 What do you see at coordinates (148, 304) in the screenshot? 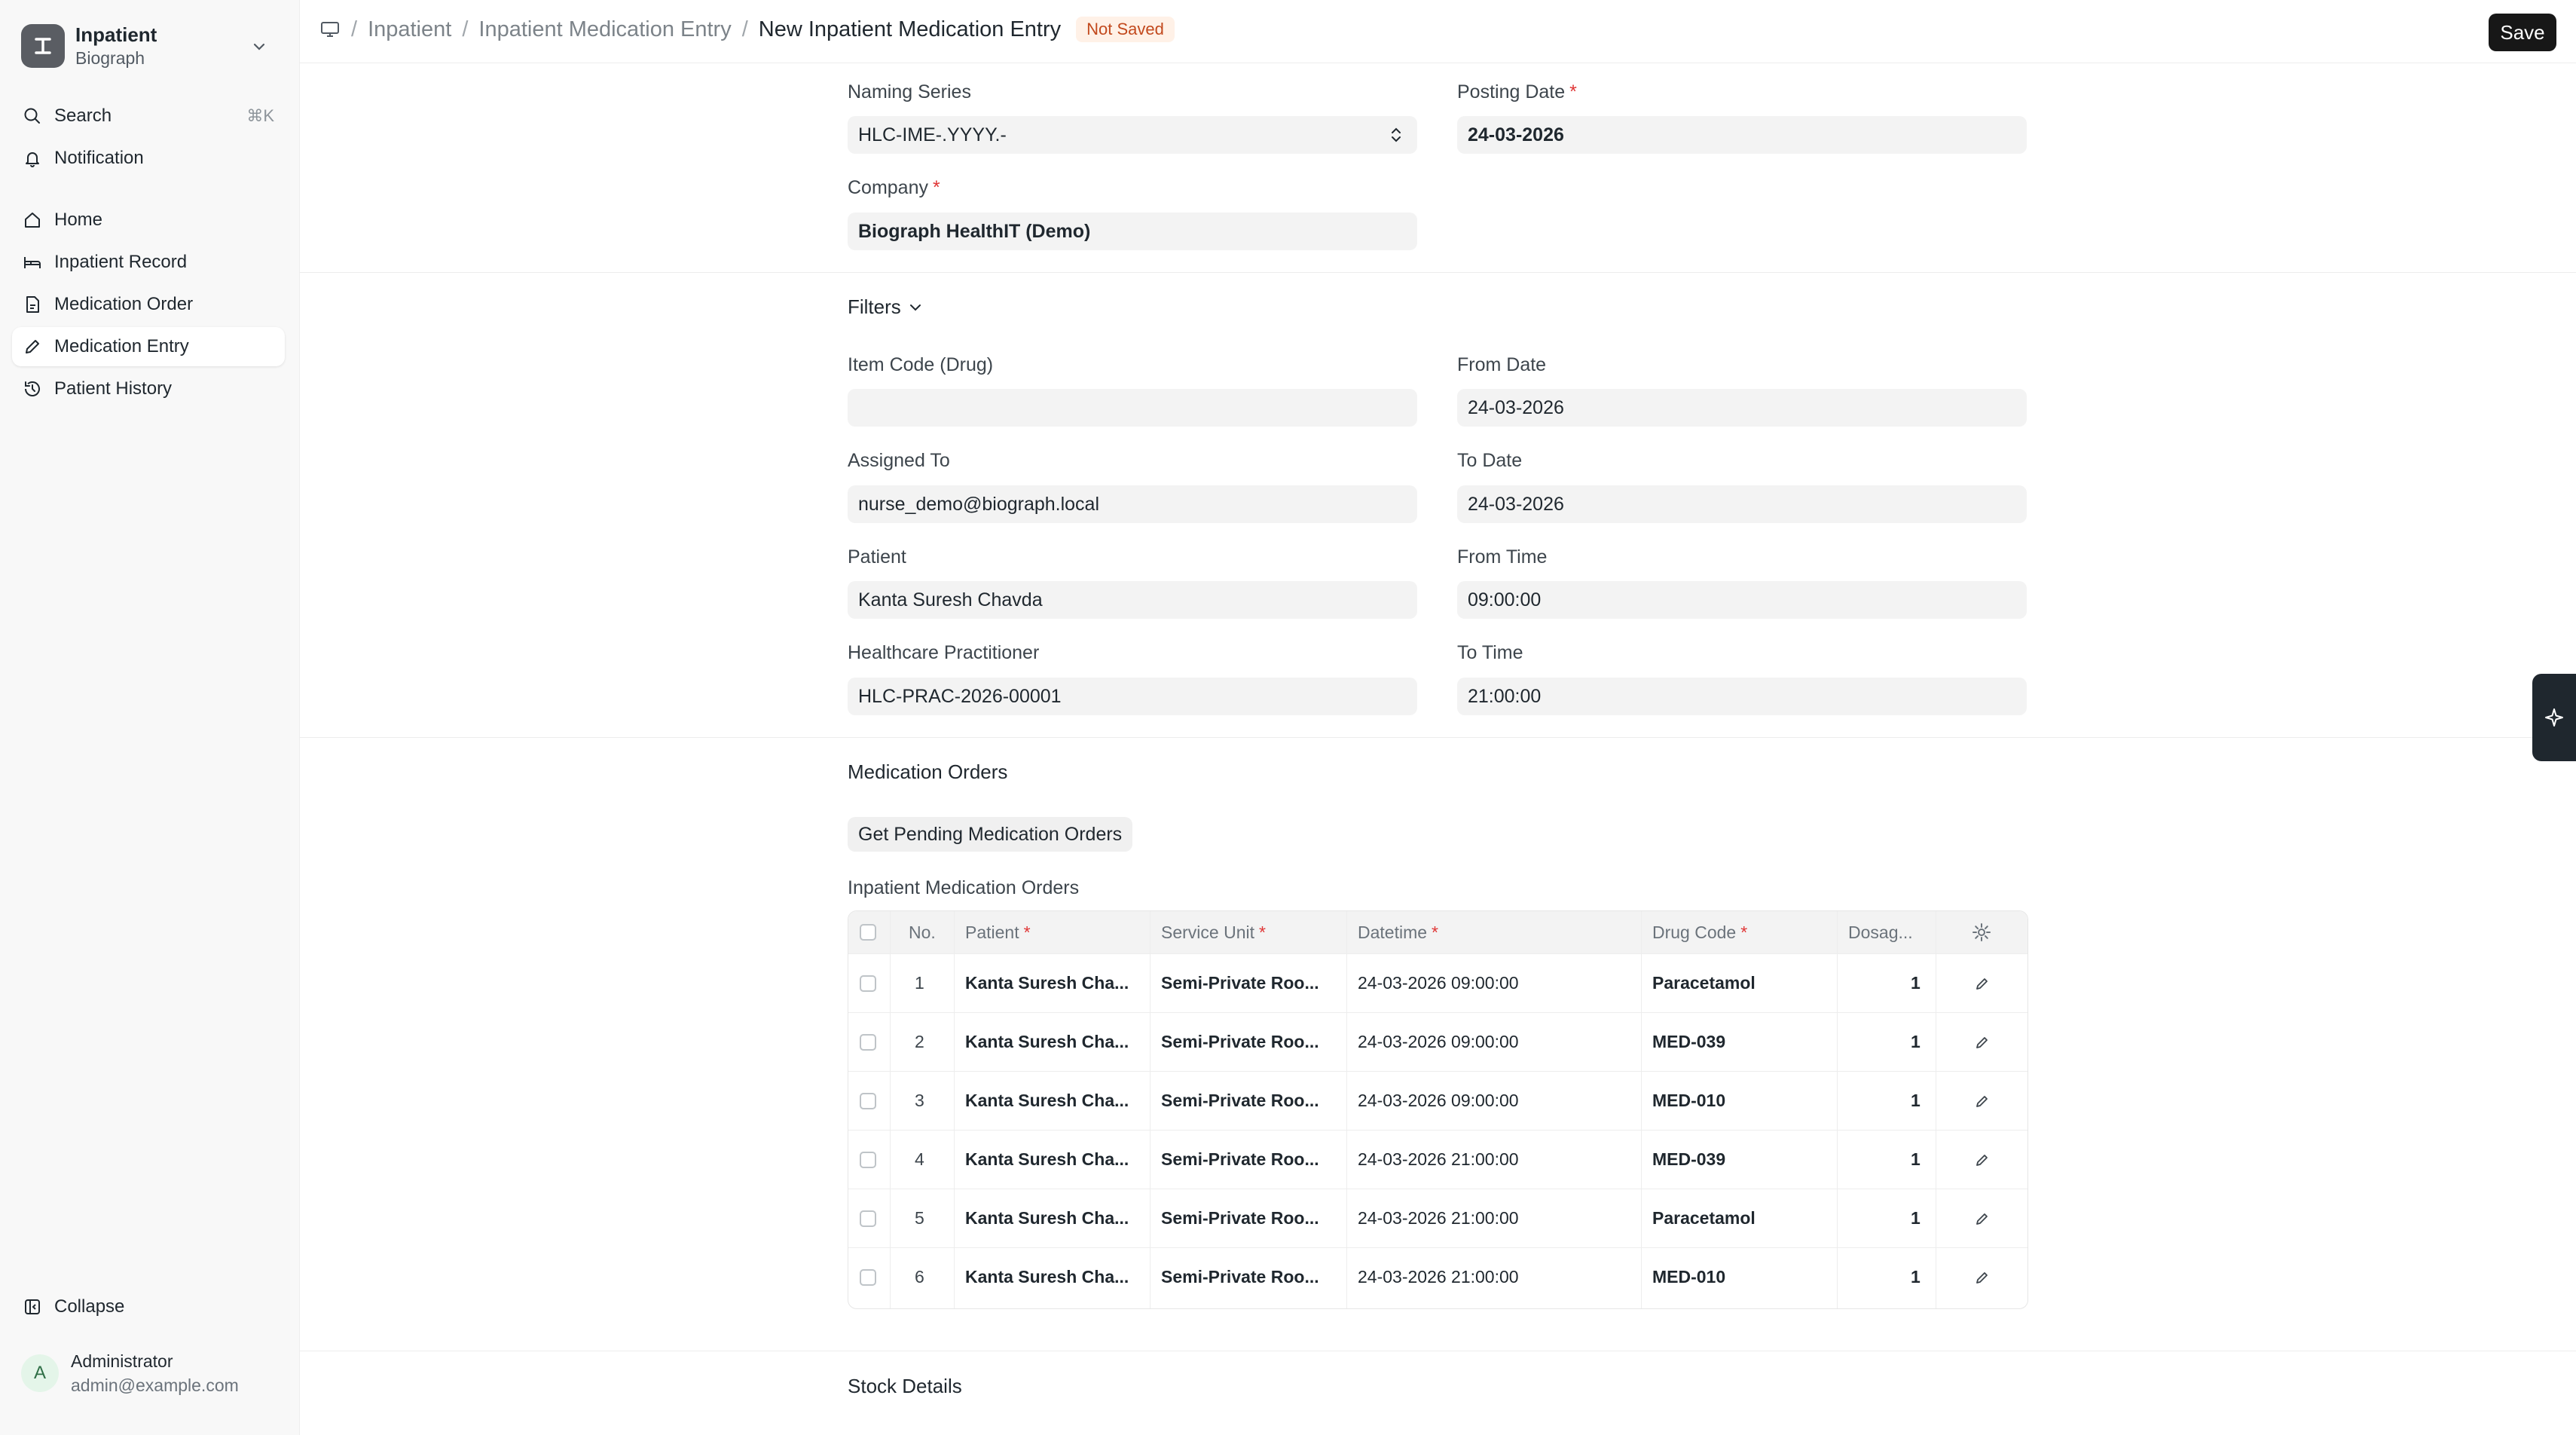
I see `sidebar-item-medication-order: Medication Order` at bounding box center [148, 304].